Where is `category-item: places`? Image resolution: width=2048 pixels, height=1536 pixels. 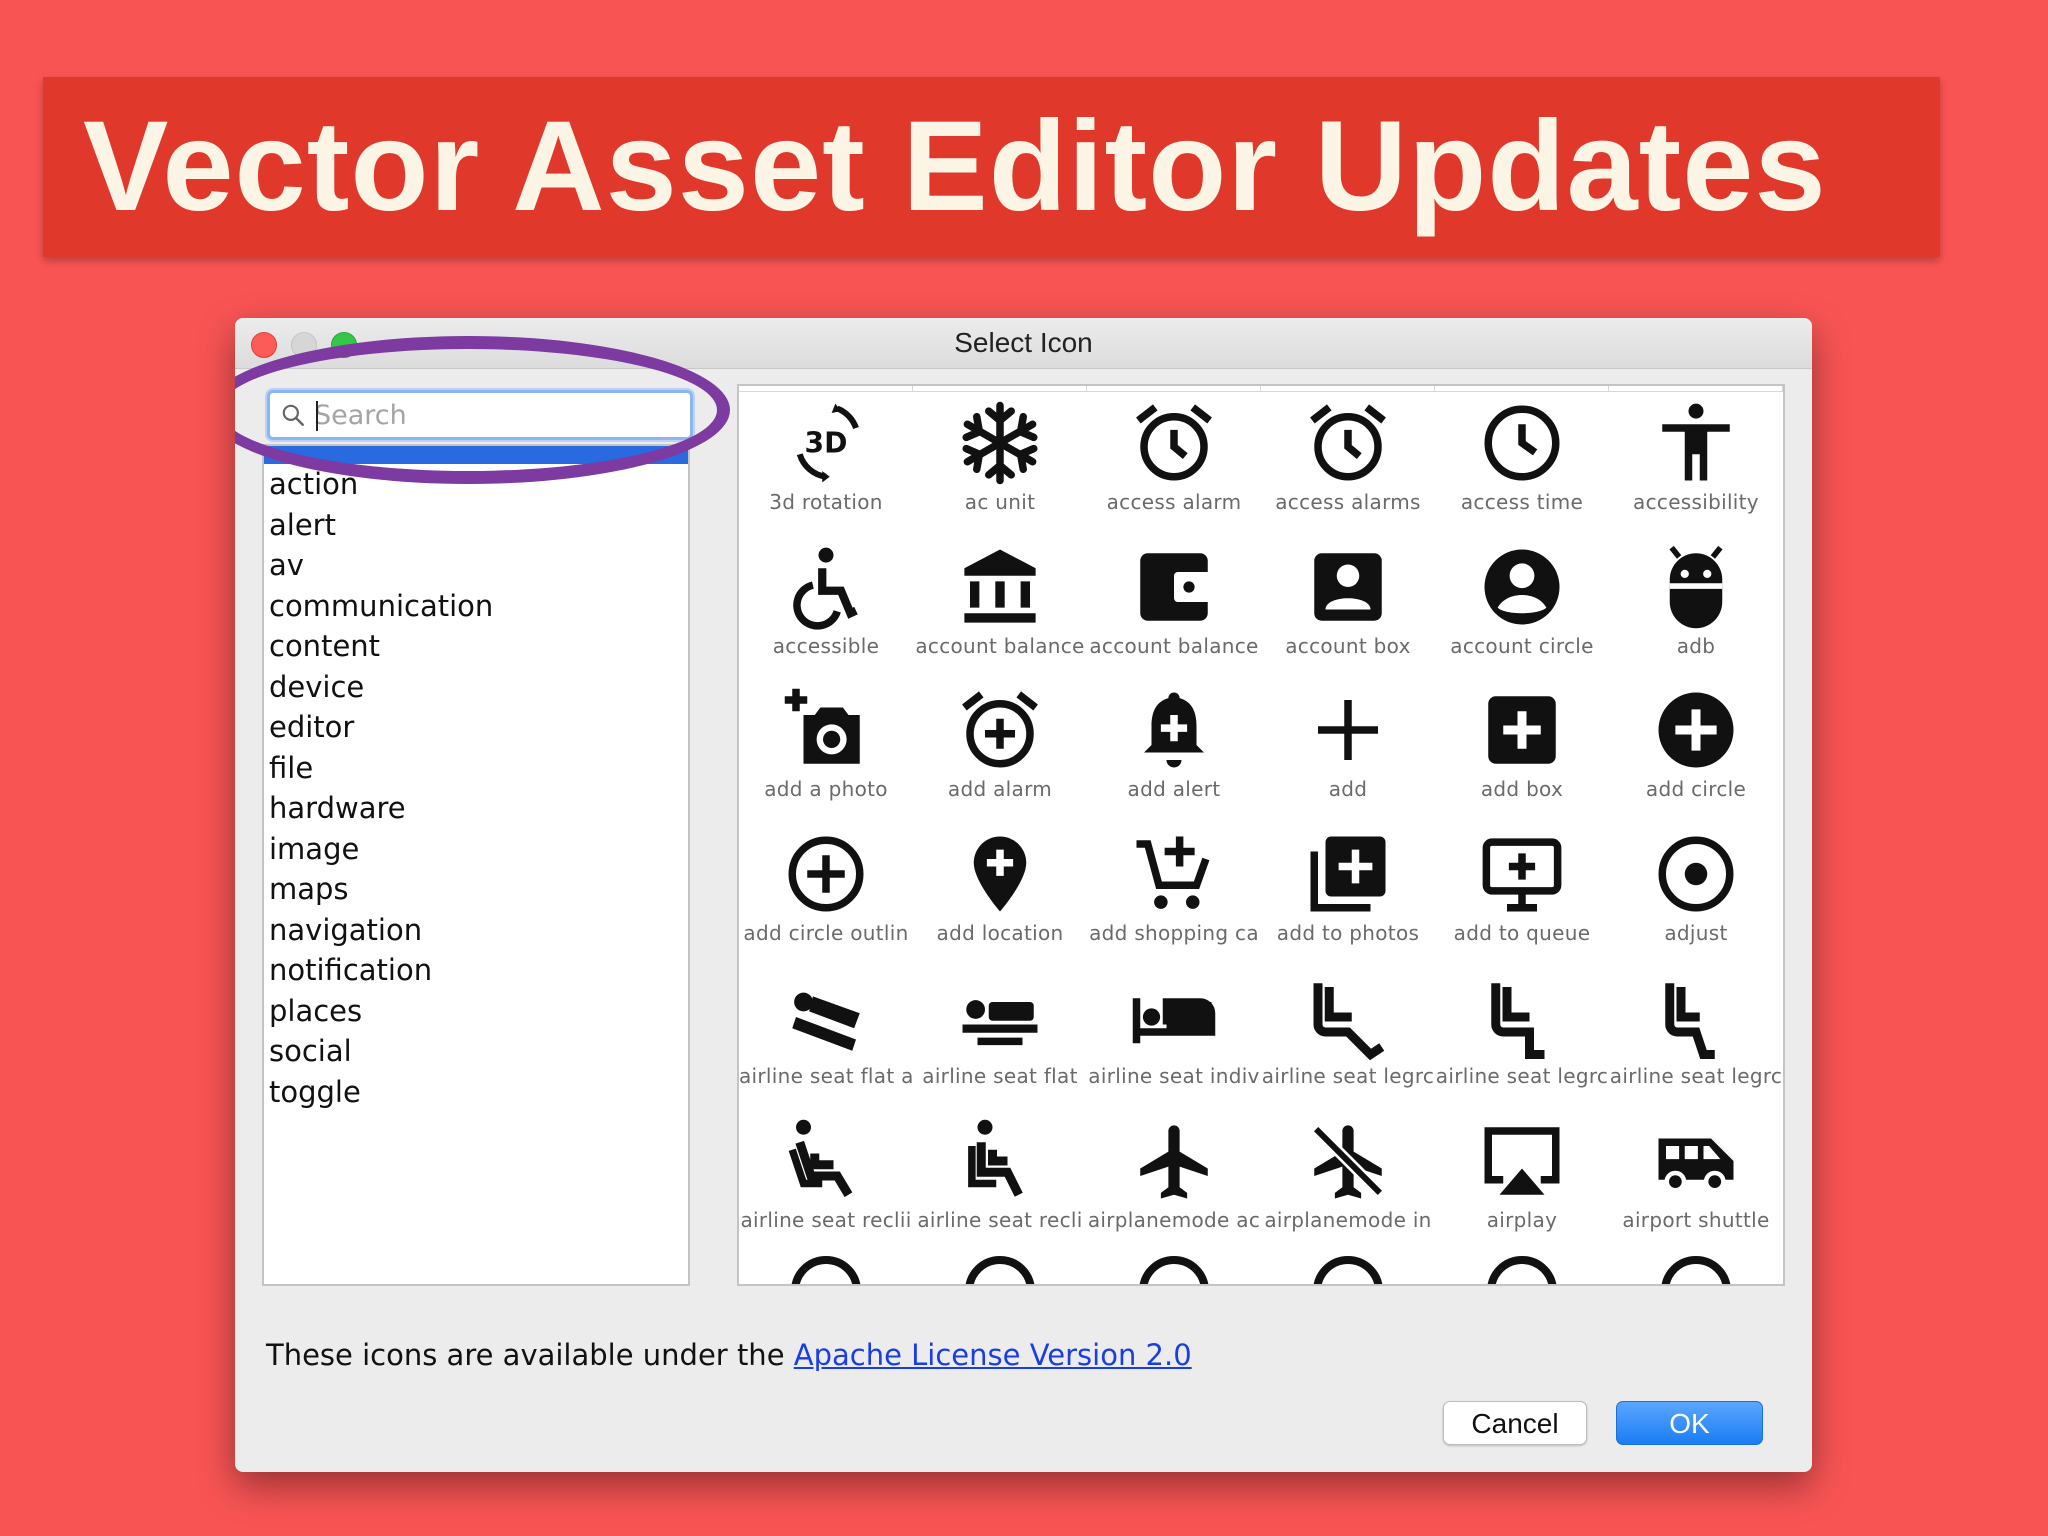
category-item: places is located at coordinates (476, 1011).